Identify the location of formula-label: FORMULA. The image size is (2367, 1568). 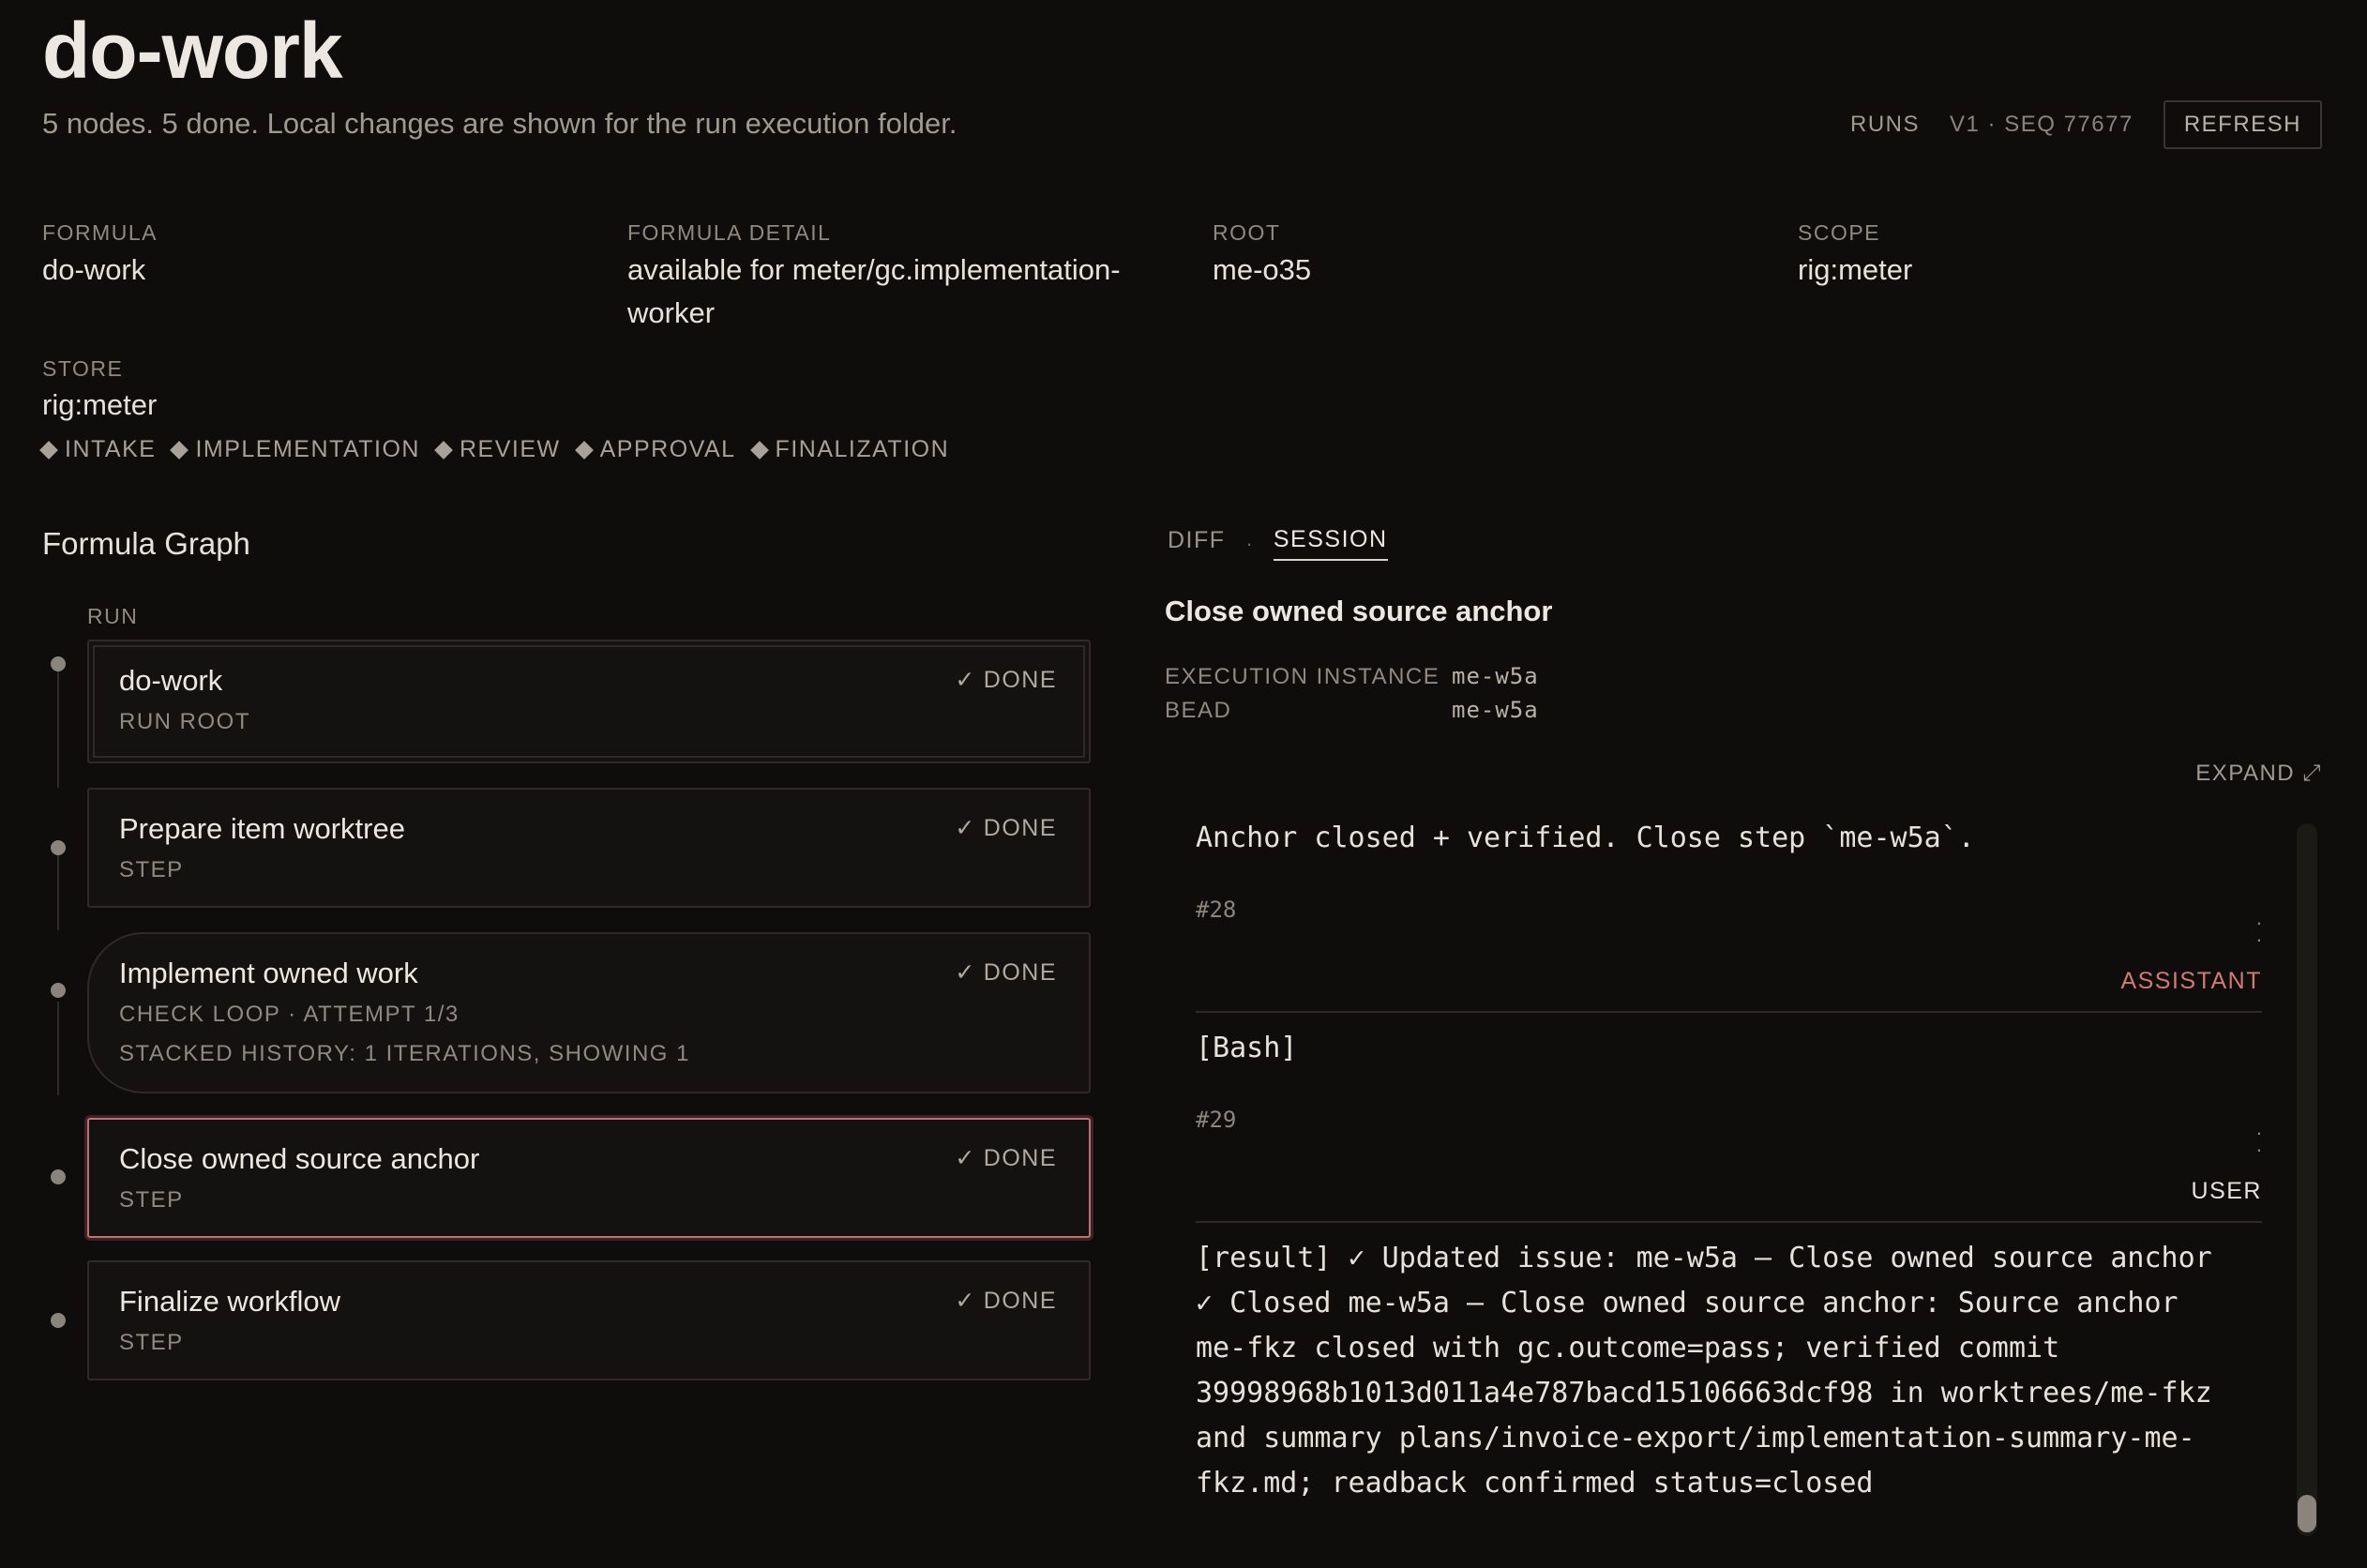
(100, 233).